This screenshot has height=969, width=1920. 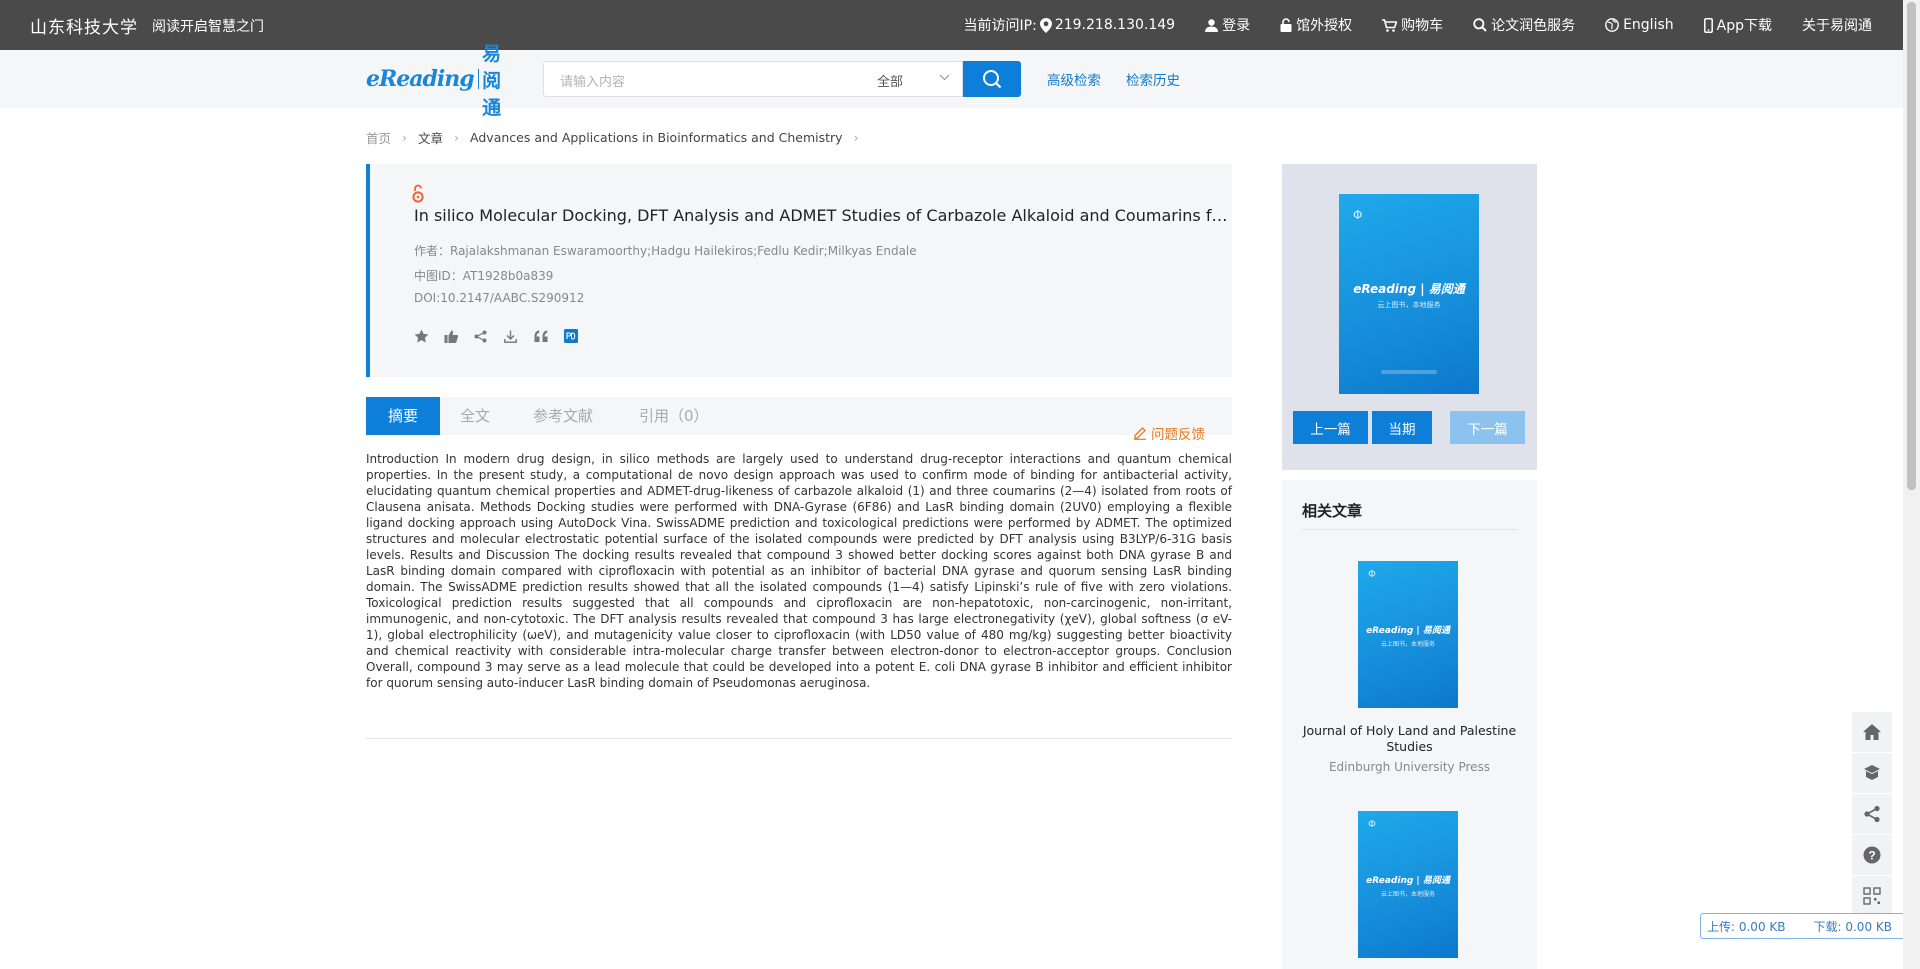 What do you see at coordinates (541, 336) in the screenshot?
I see `quote-icon` at bounding box center [541, 336].